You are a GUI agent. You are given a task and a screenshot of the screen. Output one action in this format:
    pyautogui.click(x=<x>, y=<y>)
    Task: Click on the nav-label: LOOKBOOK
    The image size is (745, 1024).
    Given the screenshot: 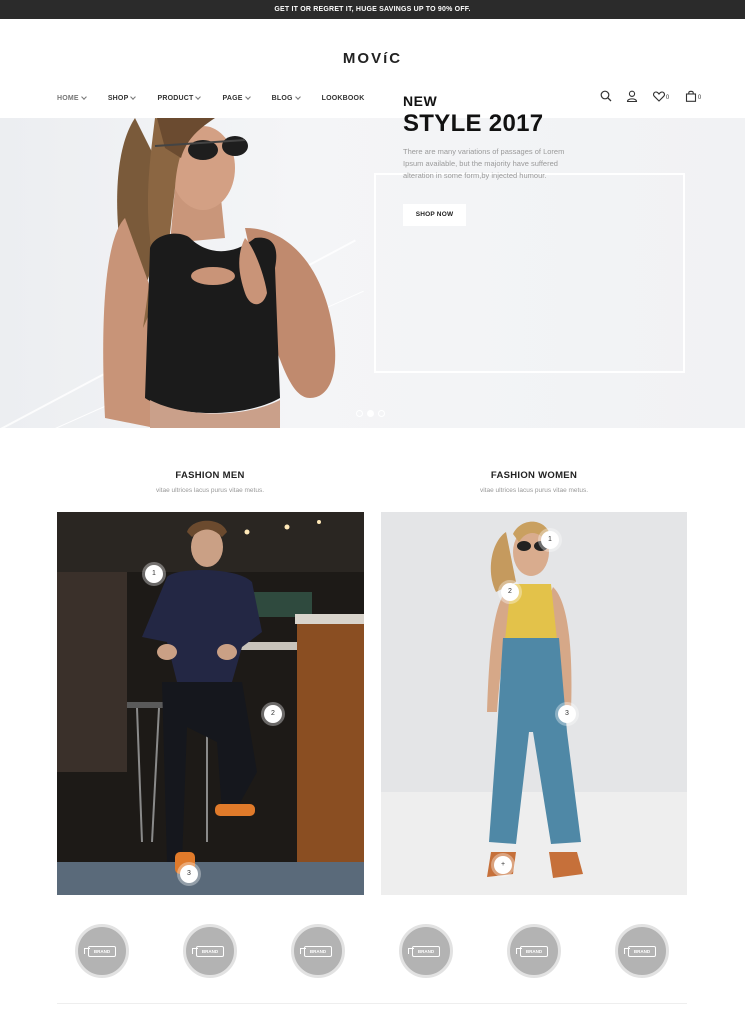 What is the action you would take?
    pyautogui.click(x=343, y=98)
    